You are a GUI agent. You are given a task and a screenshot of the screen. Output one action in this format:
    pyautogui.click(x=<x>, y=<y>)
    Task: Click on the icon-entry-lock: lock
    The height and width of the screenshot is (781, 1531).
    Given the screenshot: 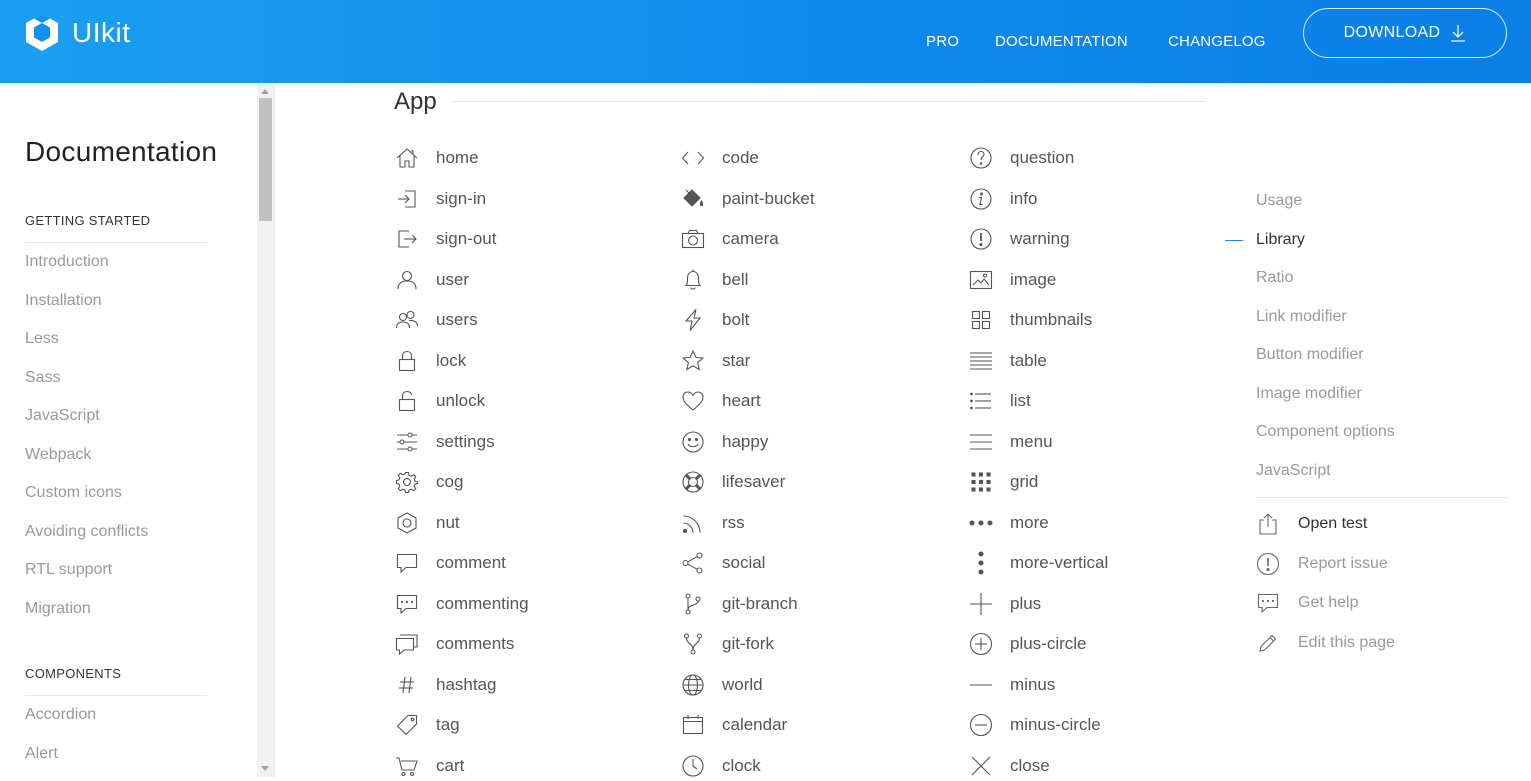 What is the action you would take?
    pyautogui.click(x=430, y=361)
    